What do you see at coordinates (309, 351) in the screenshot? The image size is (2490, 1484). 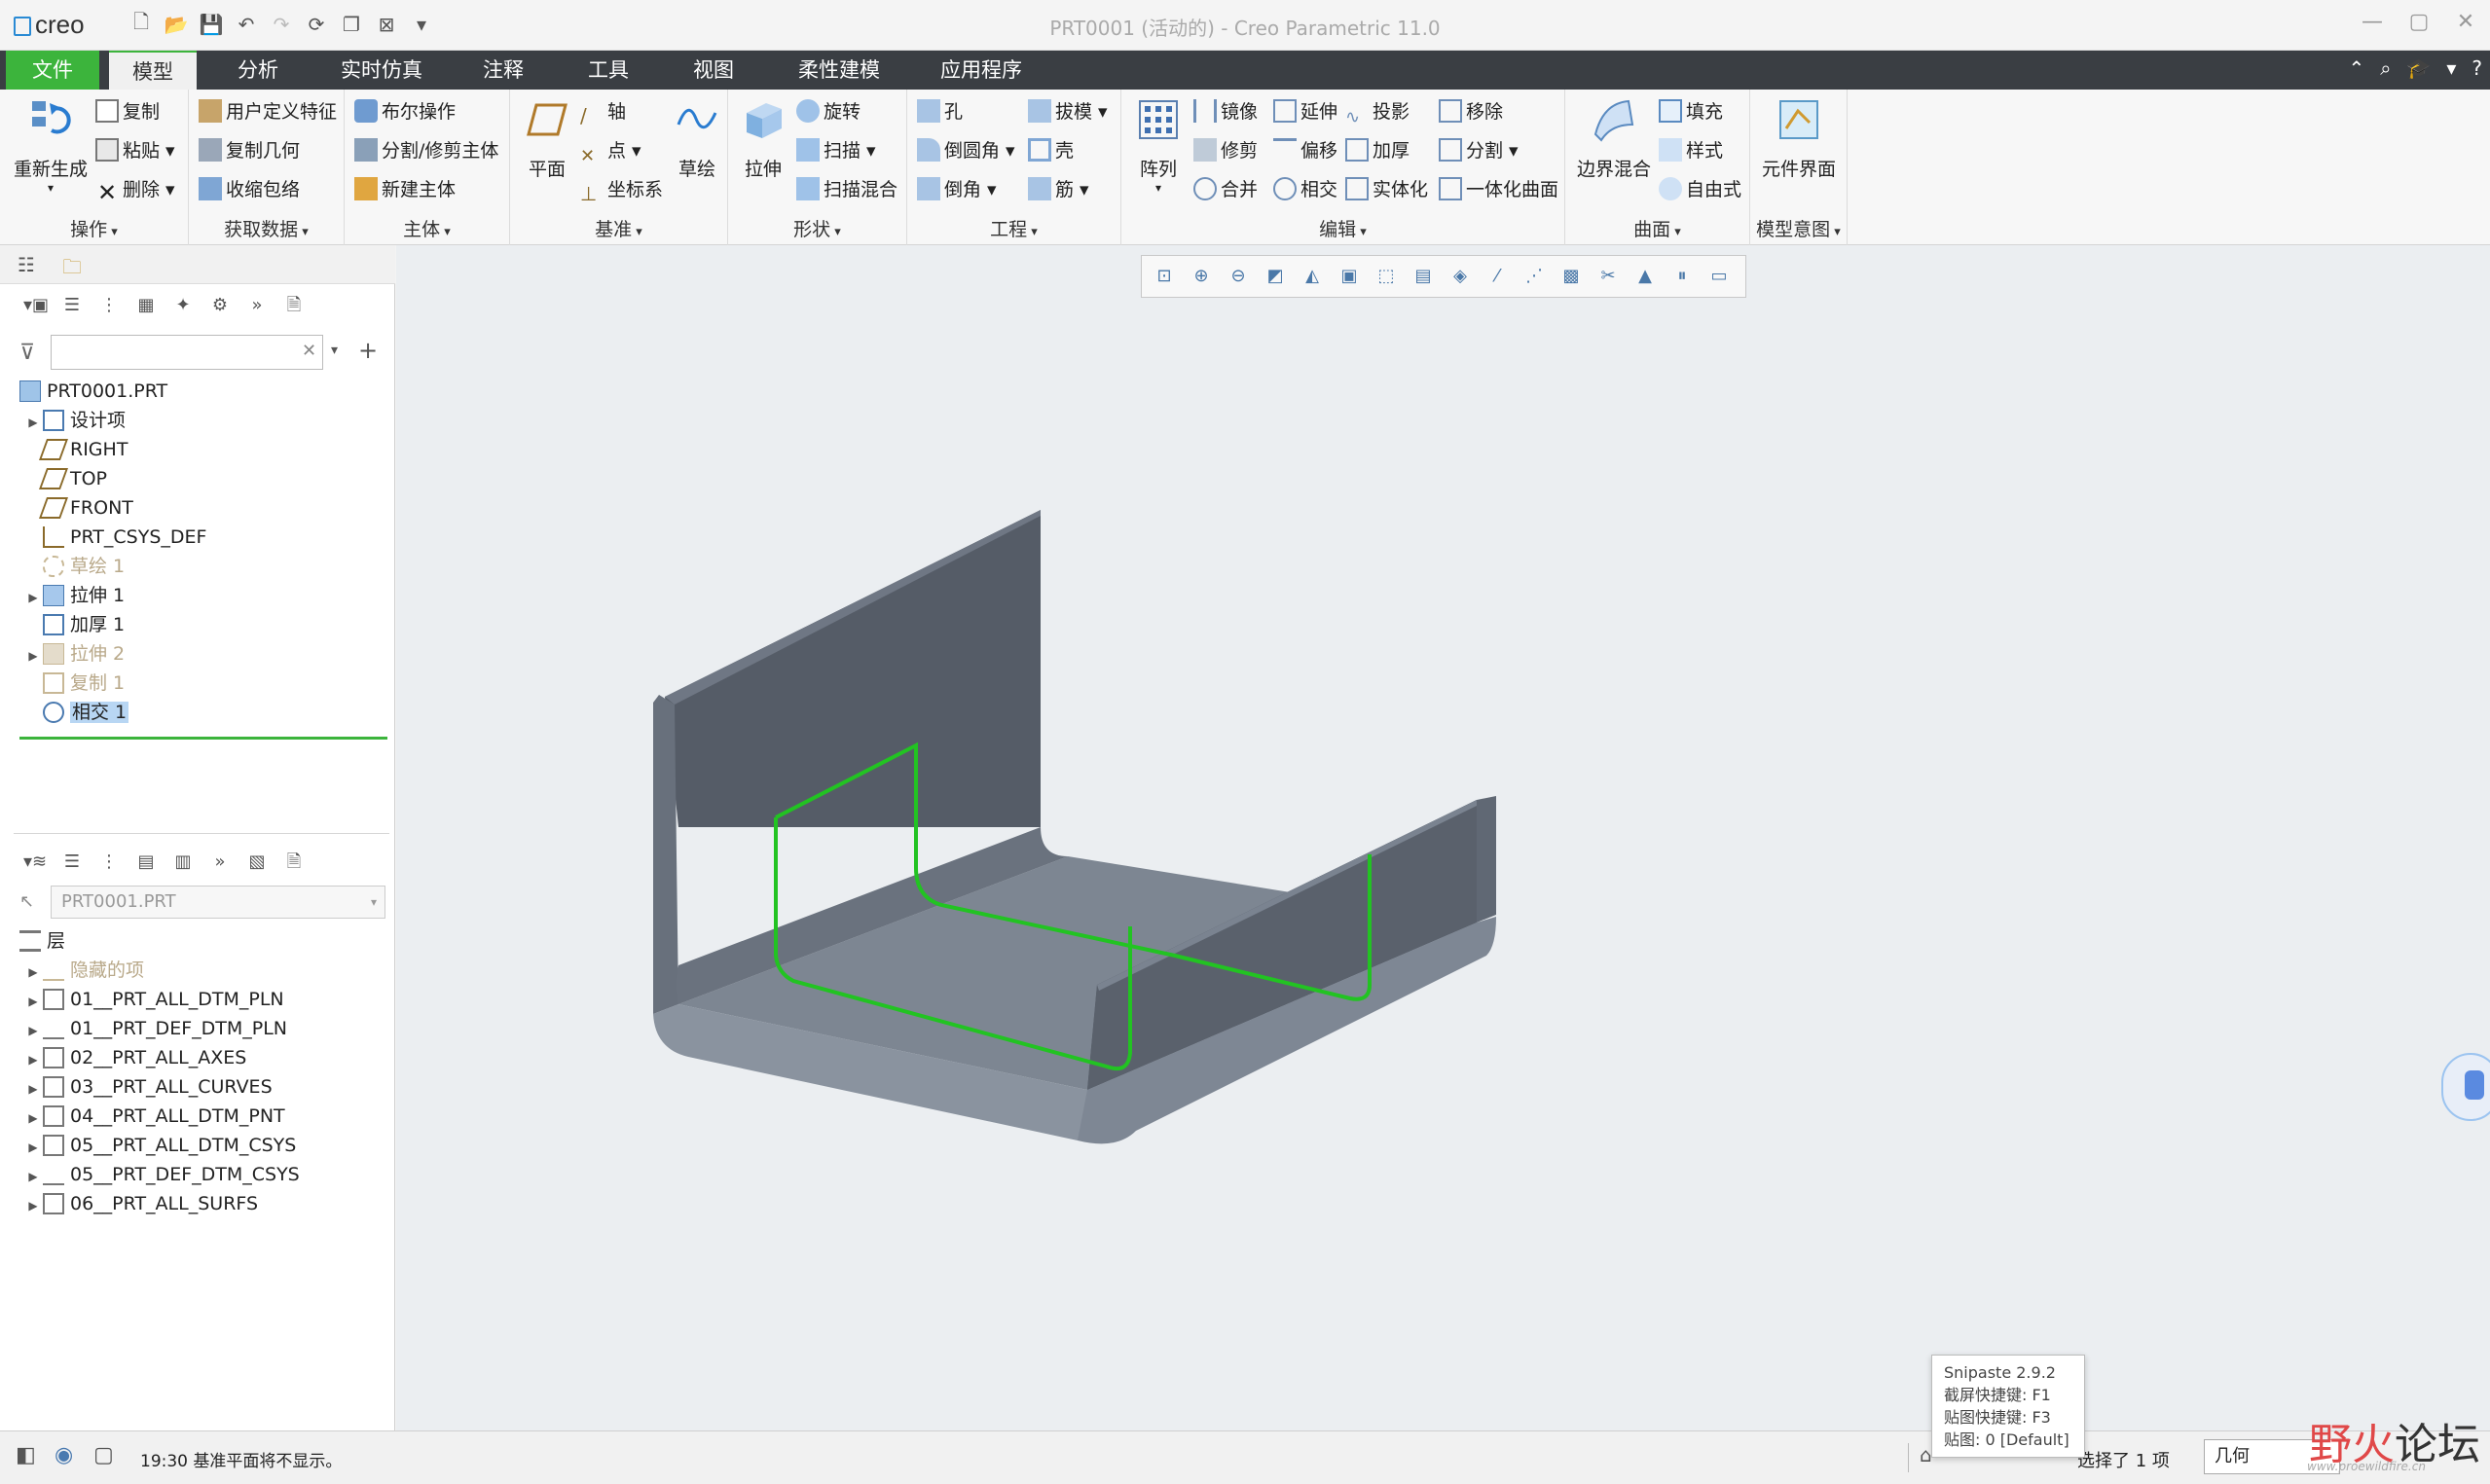 I see `clear-search-icon: ✕` at bounding box center [309, 351].